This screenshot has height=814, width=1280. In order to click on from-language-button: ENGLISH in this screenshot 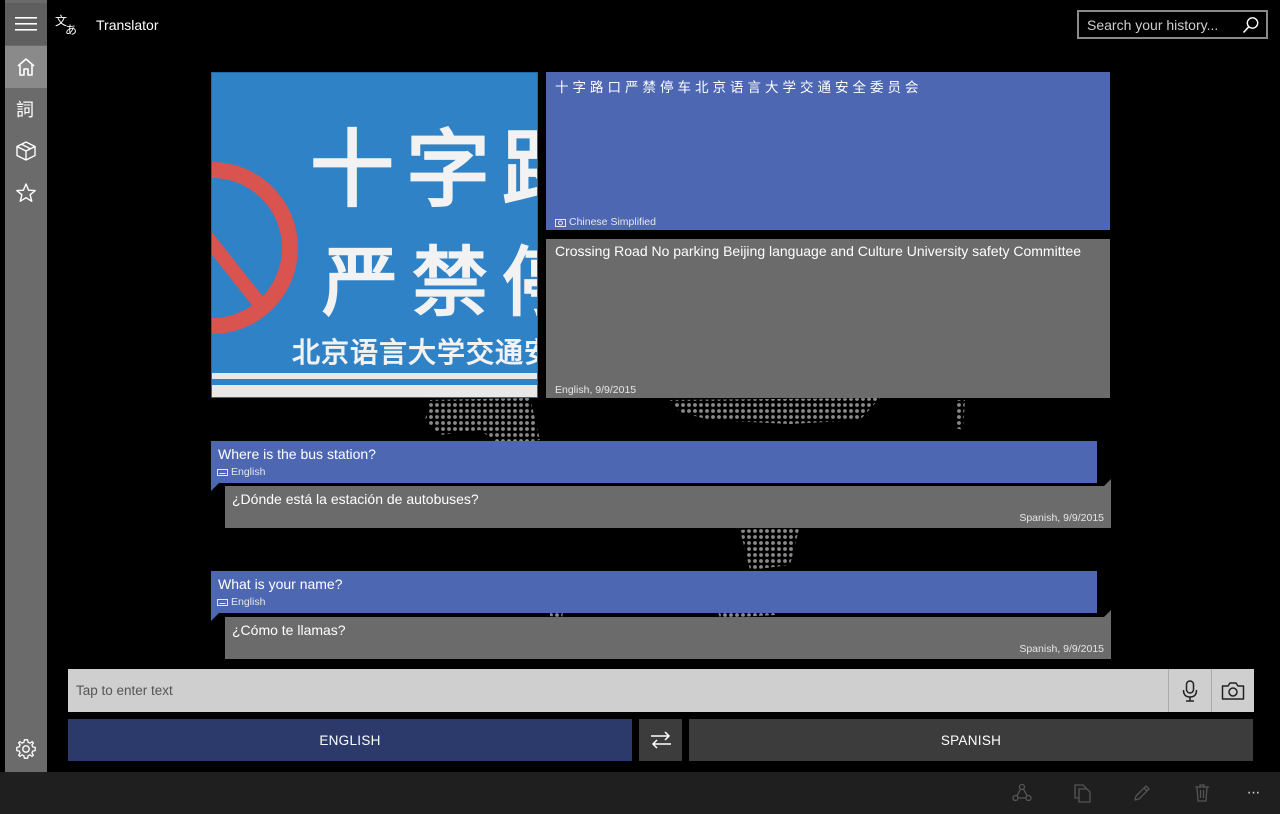, I will do `click(350, 740)`.